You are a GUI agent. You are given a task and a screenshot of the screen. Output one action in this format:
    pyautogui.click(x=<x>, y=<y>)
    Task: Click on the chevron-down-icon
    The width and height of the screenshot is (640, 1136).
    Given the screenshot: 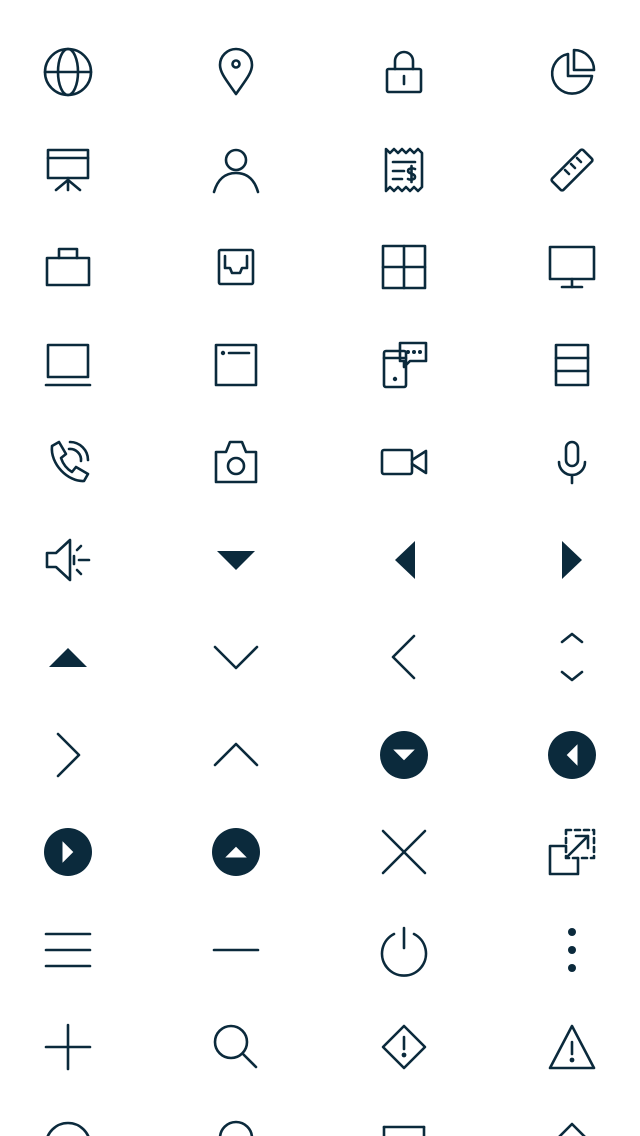 What is the action you would take?
    pyautogui.click(x=236, y=657)
    